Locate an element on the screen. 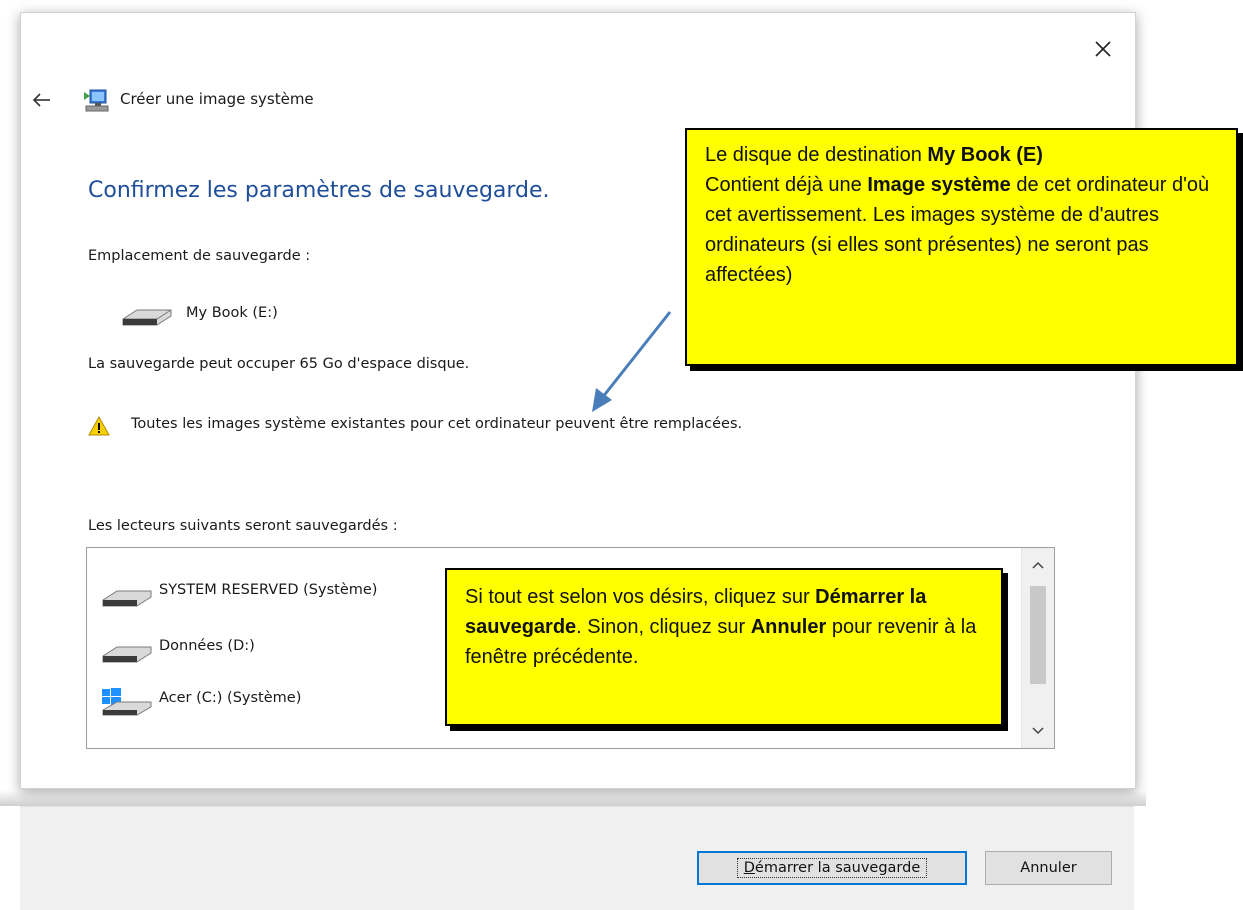 The image size is (1243, 910). scroll-down-button is located at coordinates (1038, 731).